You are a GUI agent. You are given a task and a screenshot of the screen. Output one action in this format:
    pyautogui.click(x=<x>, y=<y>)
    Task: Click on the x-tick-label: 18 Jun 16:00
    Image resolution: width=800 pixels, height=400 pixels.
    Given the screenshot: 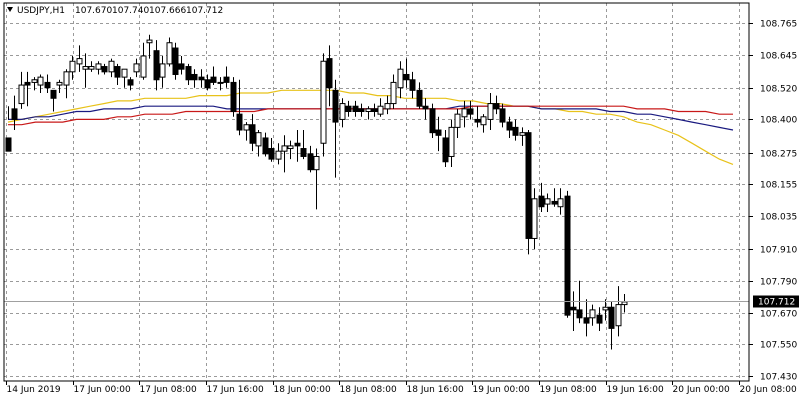 What is the action you would take?
    pyautogui.click(x=435, y=390)
    